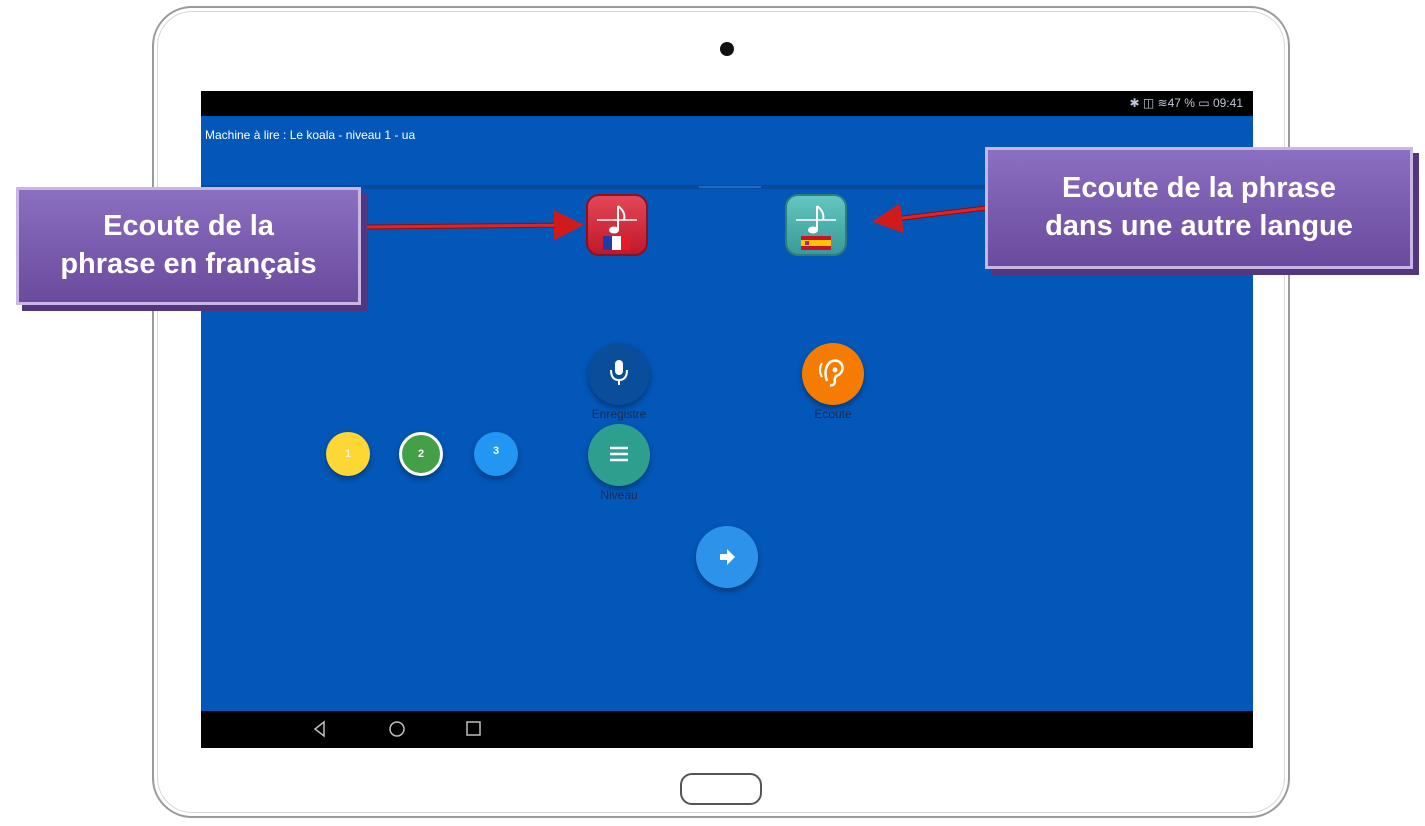  I want to click on next-button, so click(727, 557).